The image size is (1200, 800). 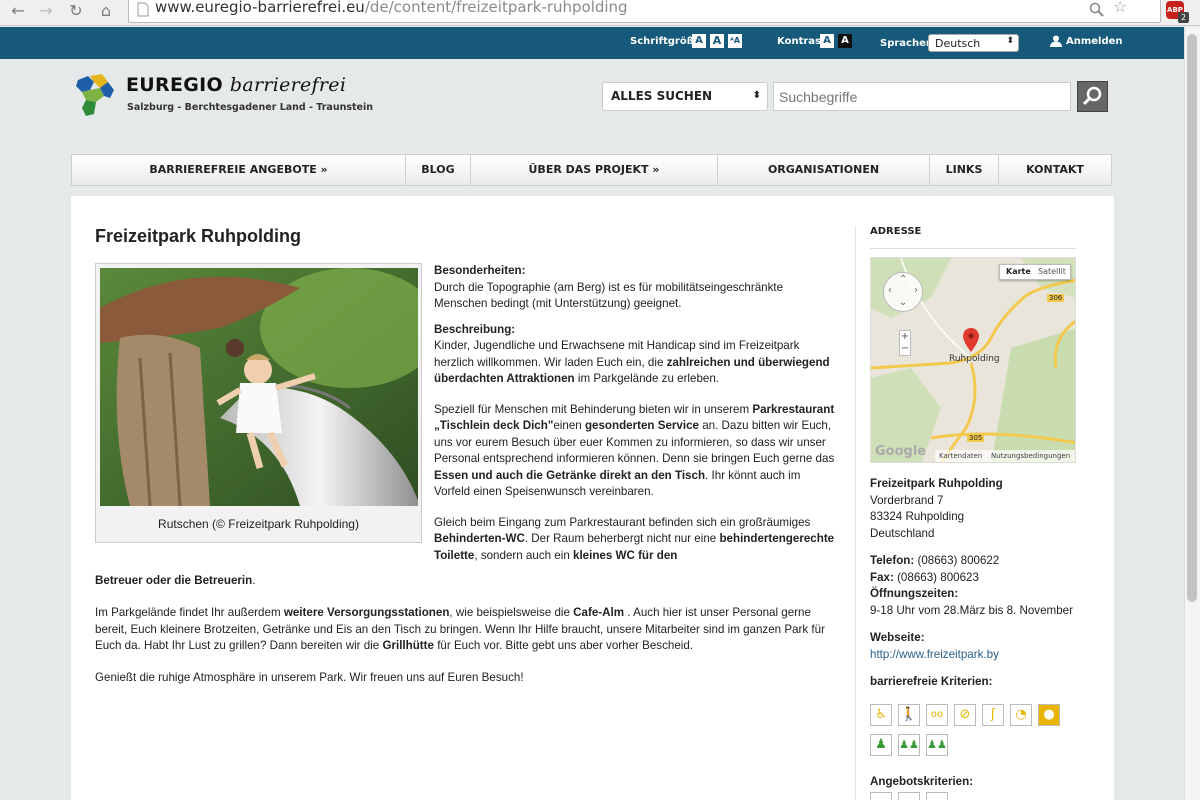 I want to click on language-value: Deutsch, so click(x=958, y=43).